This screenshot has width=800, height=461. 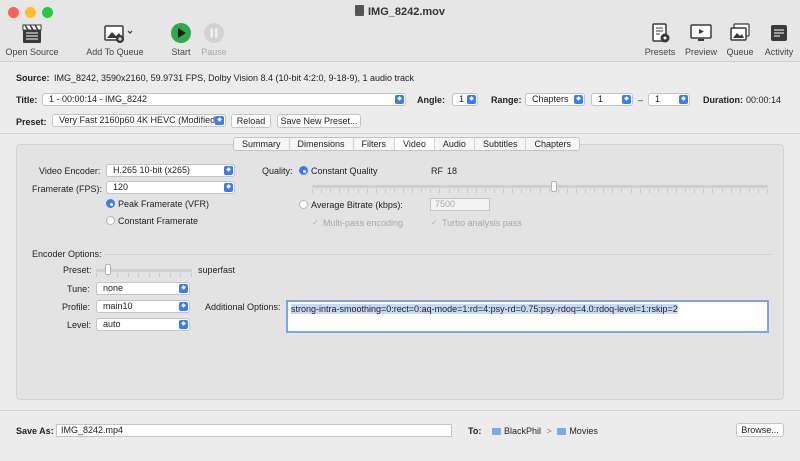 I want to click on video-encoder-select: H.265 10-bit (x265) ◆, so click(x=170, y=170).